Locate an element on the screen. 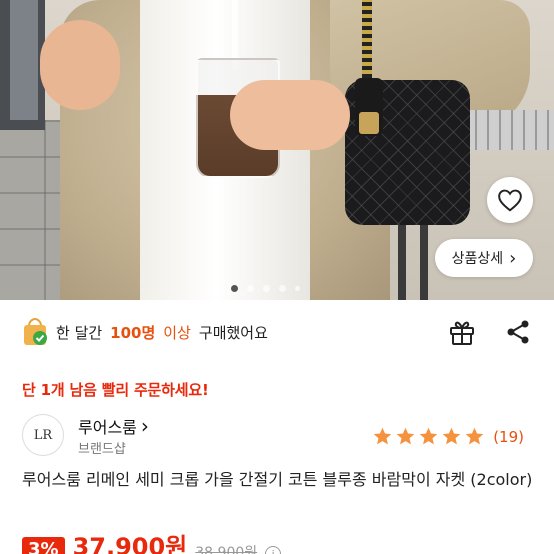  purchase-prefix: 한 달간 is located at coordinates (79, 332).